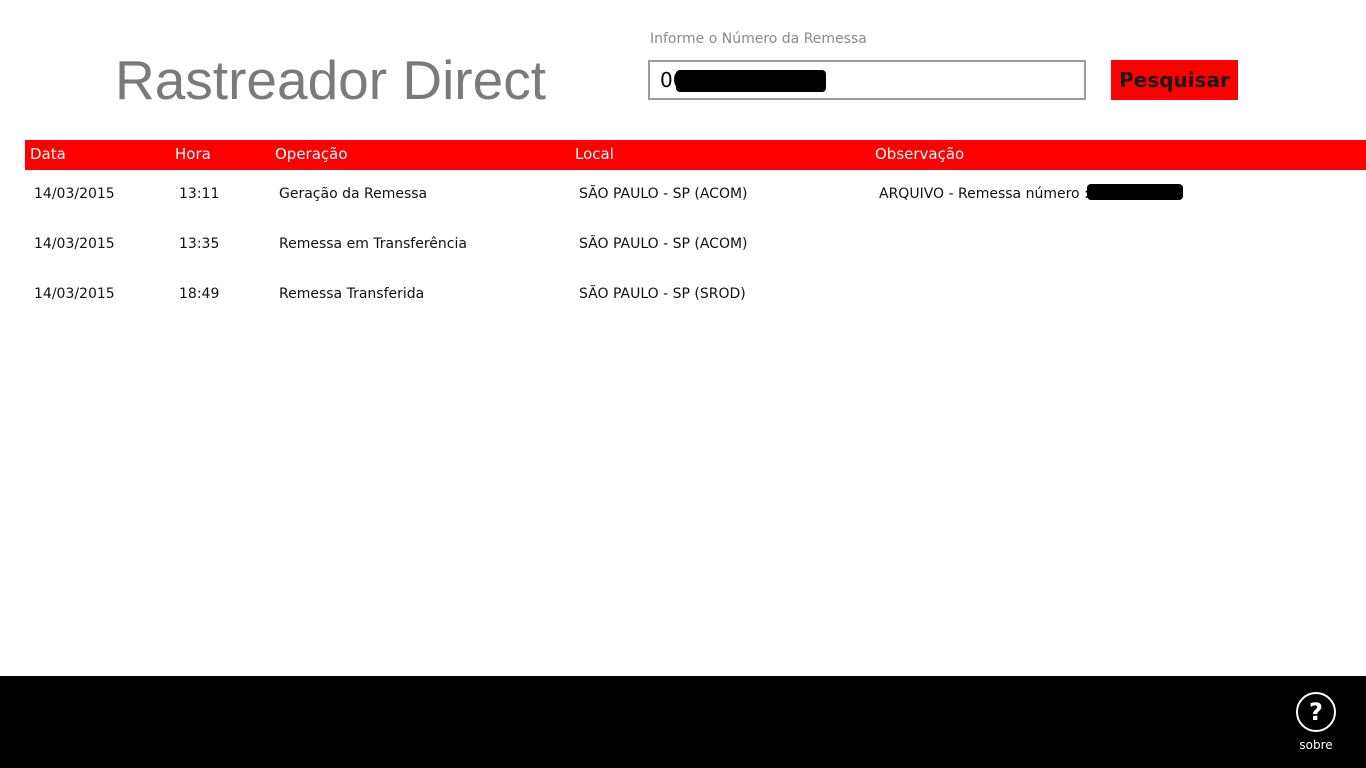 This screenshot has width=1366, height=768. I want to click on about-label: sobre, so click(1316, 745).